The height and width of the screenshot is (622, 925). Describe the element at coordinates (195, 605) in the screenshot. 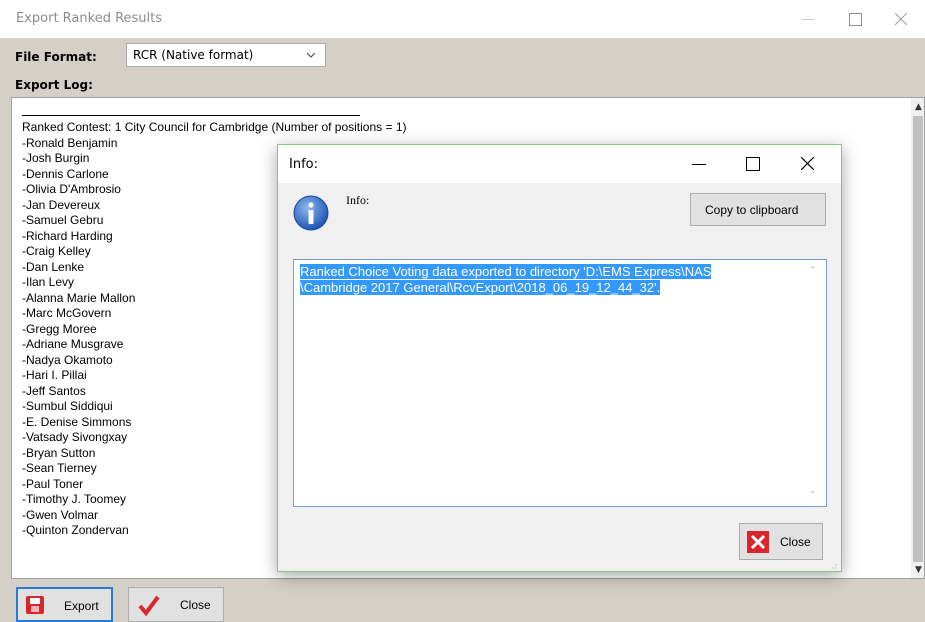

I see `close-button-label: Close` at that location.